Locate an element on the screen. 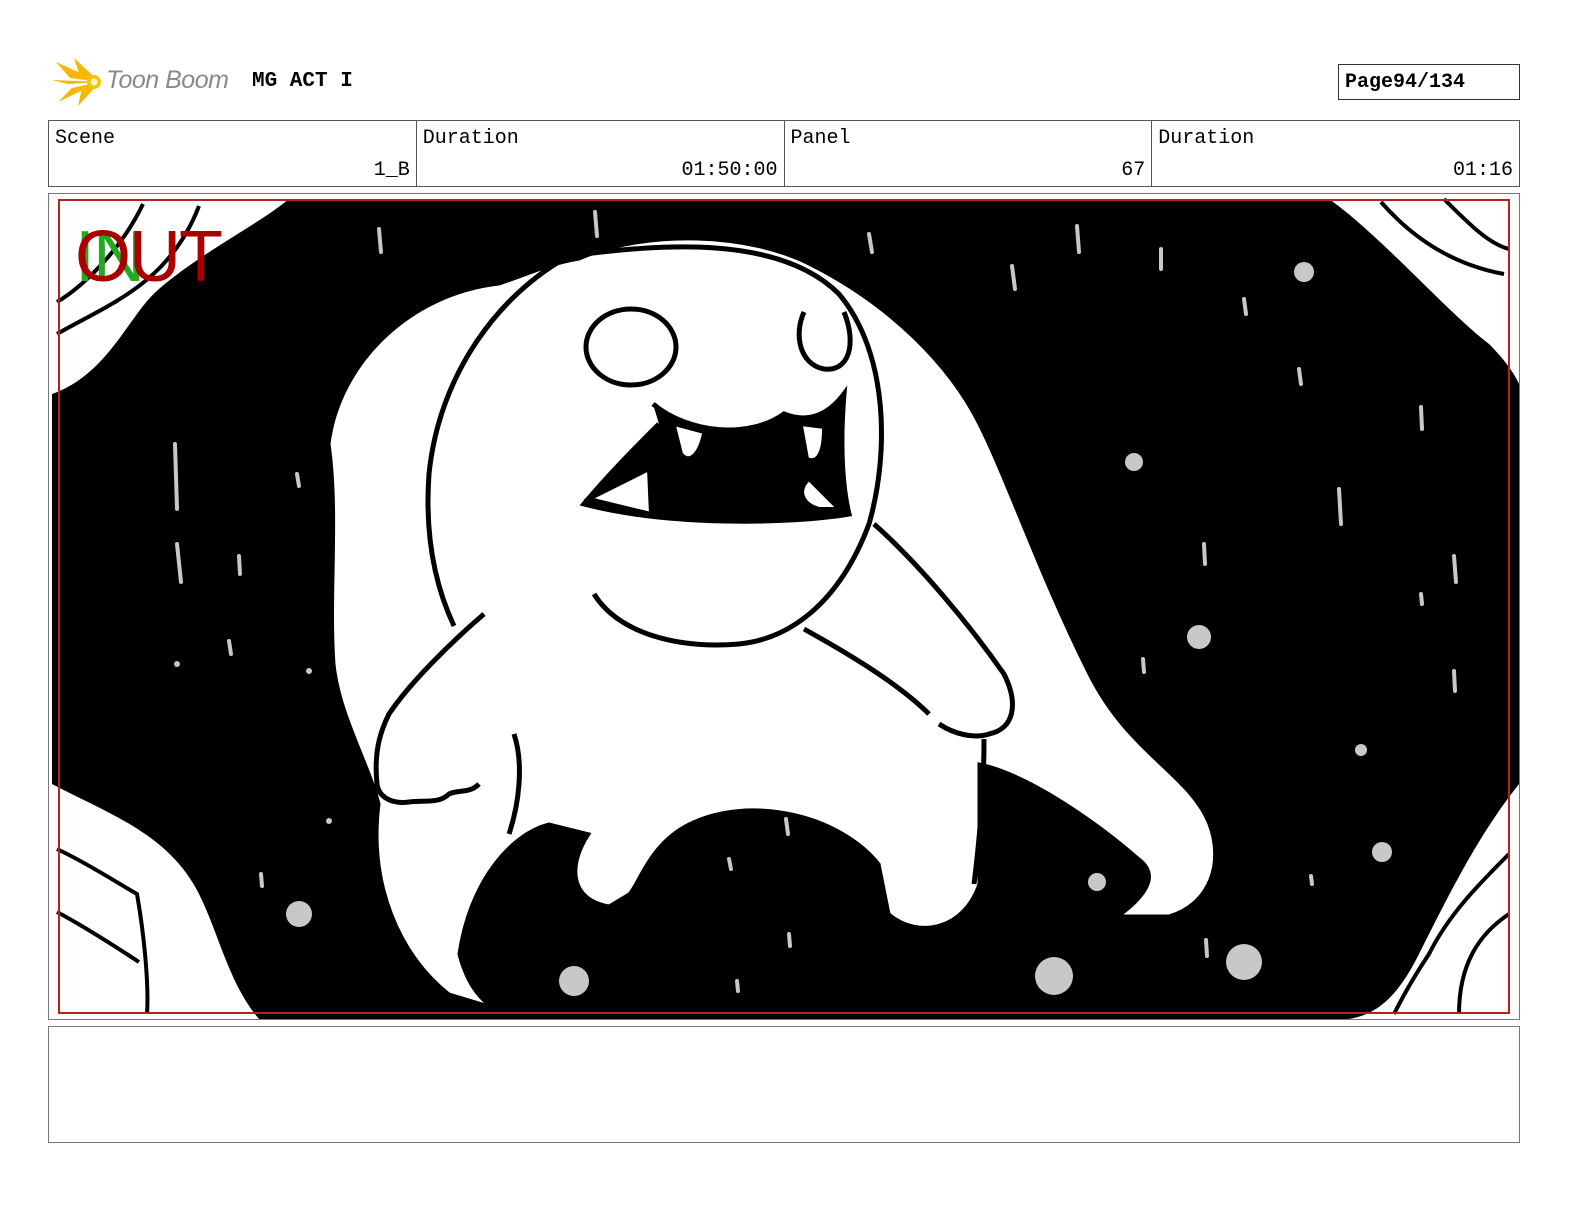 Image resolution: width=1582 pixels, height=1225 pixels. scene-duration-cell: Duration 01:50:00 is located at coordinates (601, 153).